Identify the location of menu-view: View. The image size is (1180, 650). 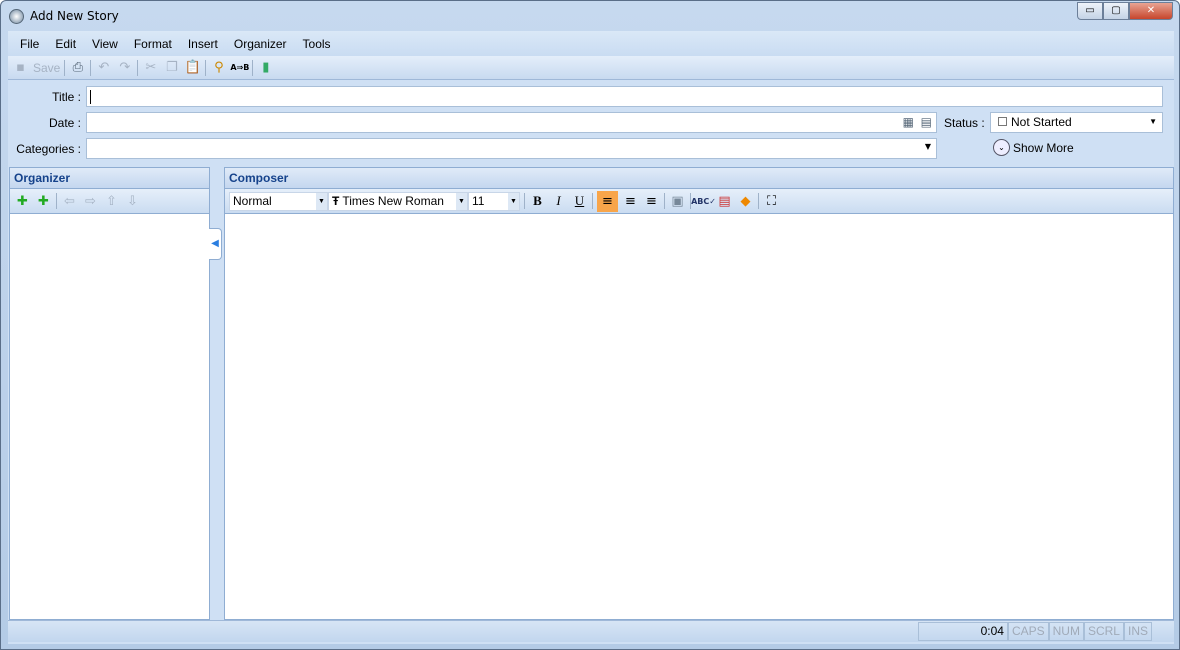
(105, 44).